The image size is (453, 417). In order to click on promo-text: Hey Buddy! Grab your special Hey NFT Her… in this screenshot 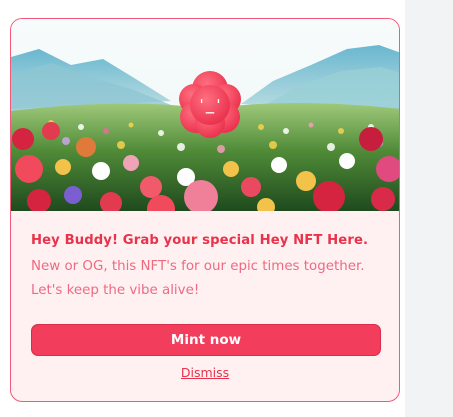, I will do `click(205, 268)`.